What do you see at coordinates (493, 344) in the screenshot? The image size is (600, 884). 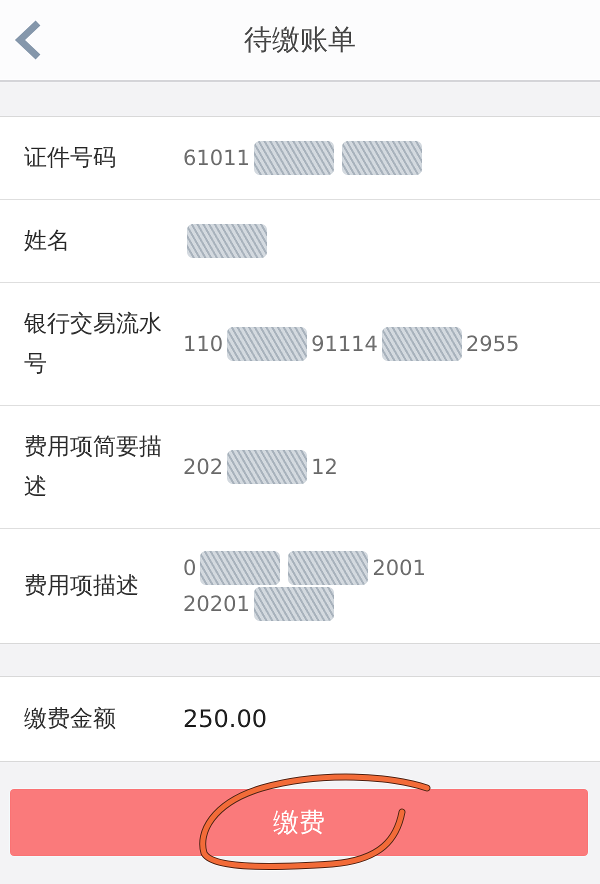 I see `field-value: 2955` at bounding box center [493, 344].